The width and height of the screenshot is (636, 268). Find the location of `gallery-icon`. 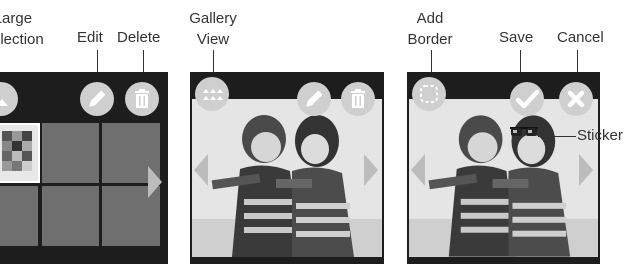

gallery-icon is located at coordinates (213, 94).